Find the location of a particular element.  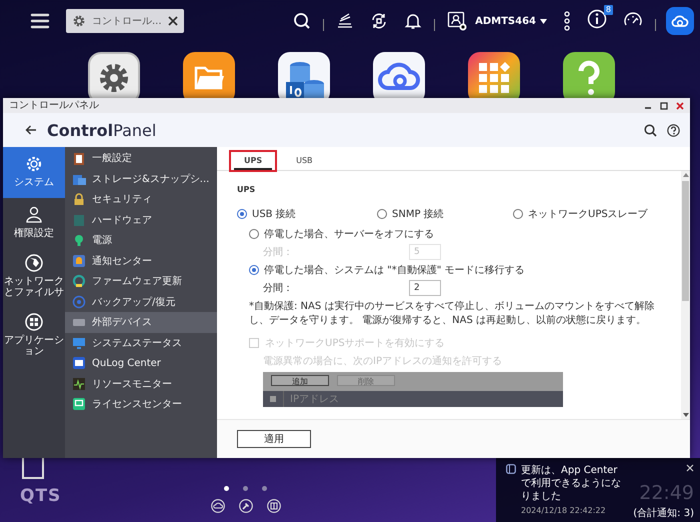

lock-icon is located at coordinates (79, 199).